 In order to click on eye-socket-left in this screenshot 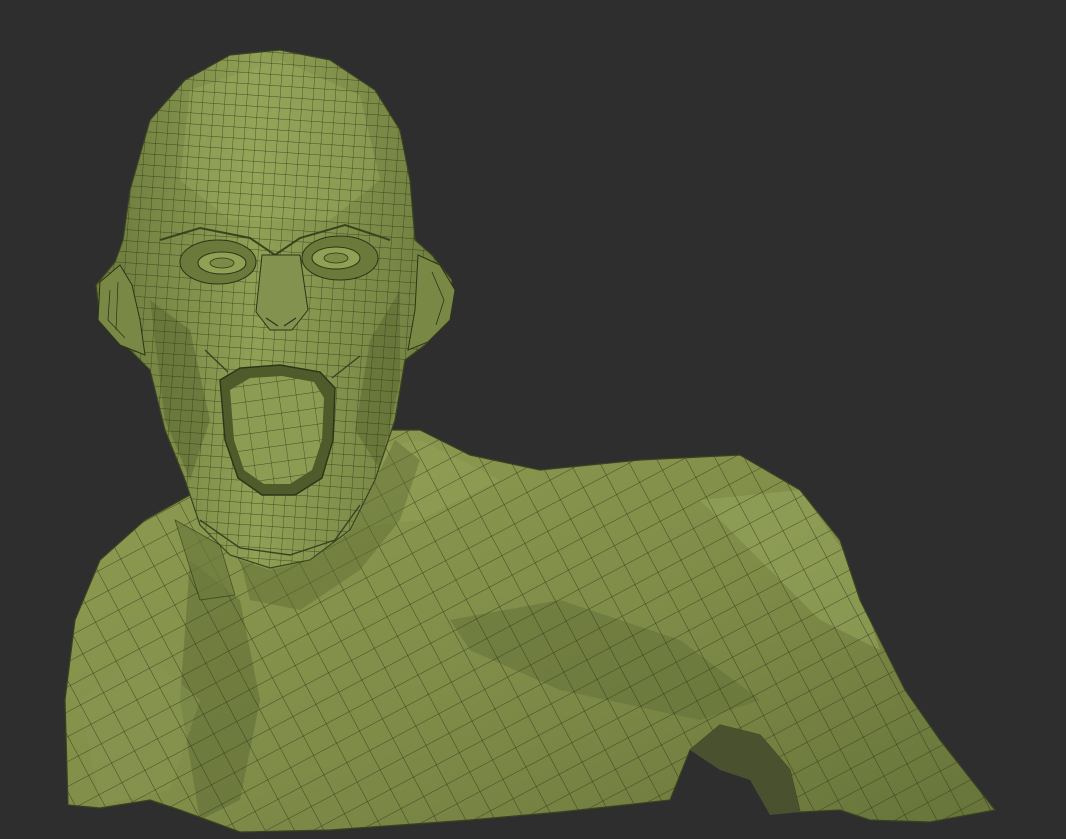, I will do `click(218, 262)`.